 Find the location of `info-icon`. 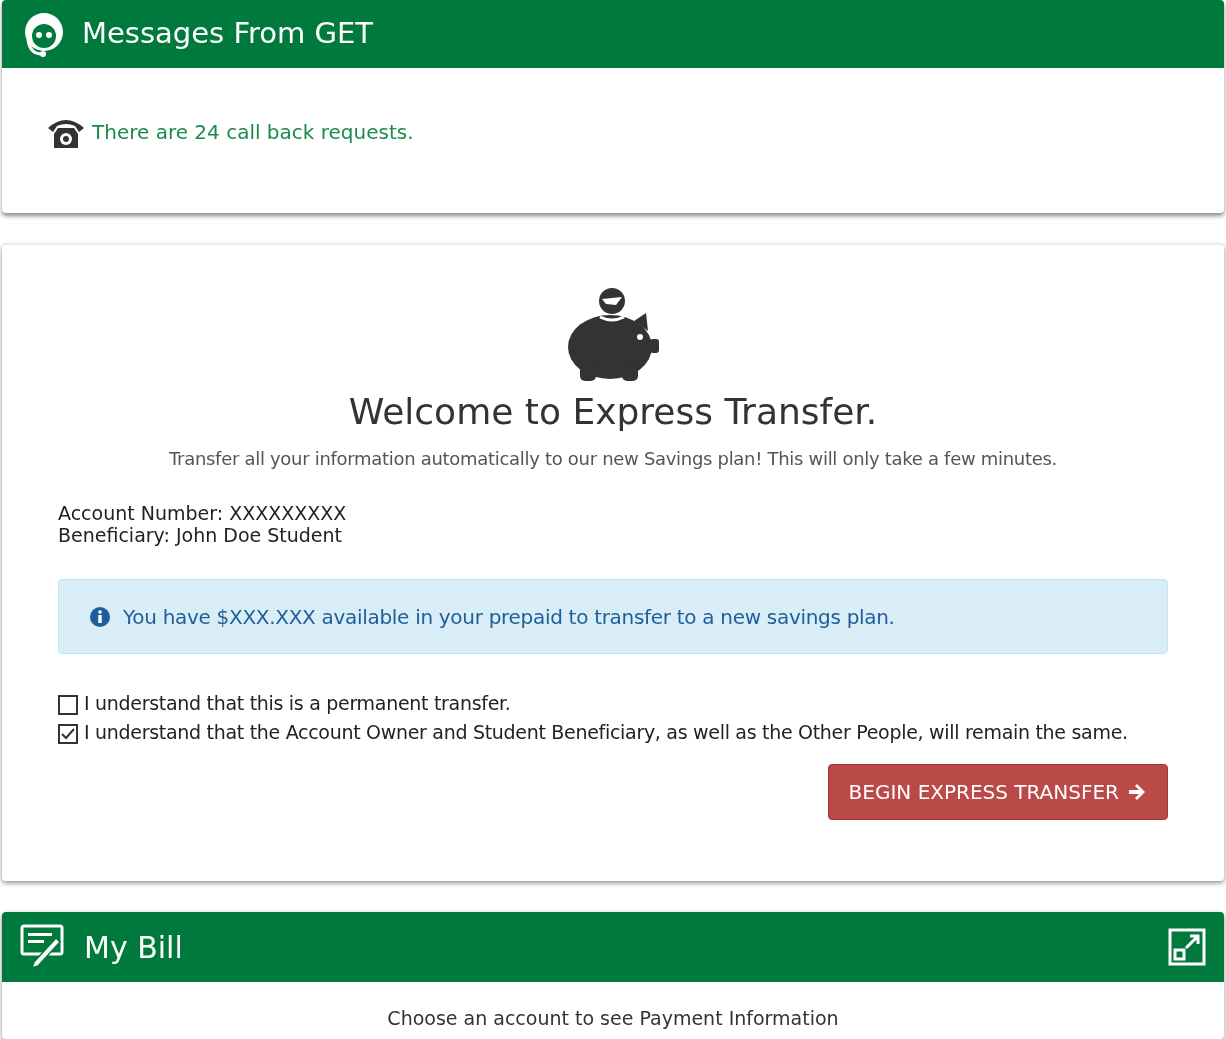

info-icon is located at coordinates (100, 616).